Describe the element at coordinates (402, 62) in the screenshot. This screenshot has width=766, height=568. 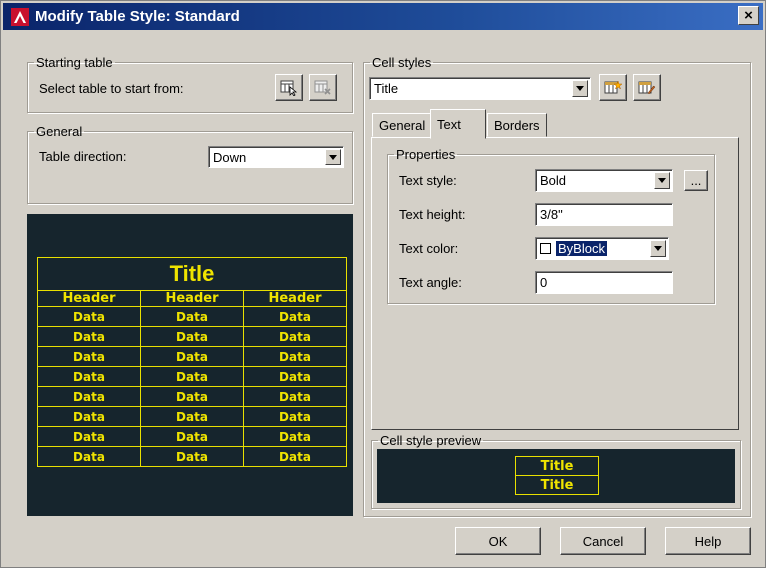
I see `cell-styles-legend: Cell styles` at that location.